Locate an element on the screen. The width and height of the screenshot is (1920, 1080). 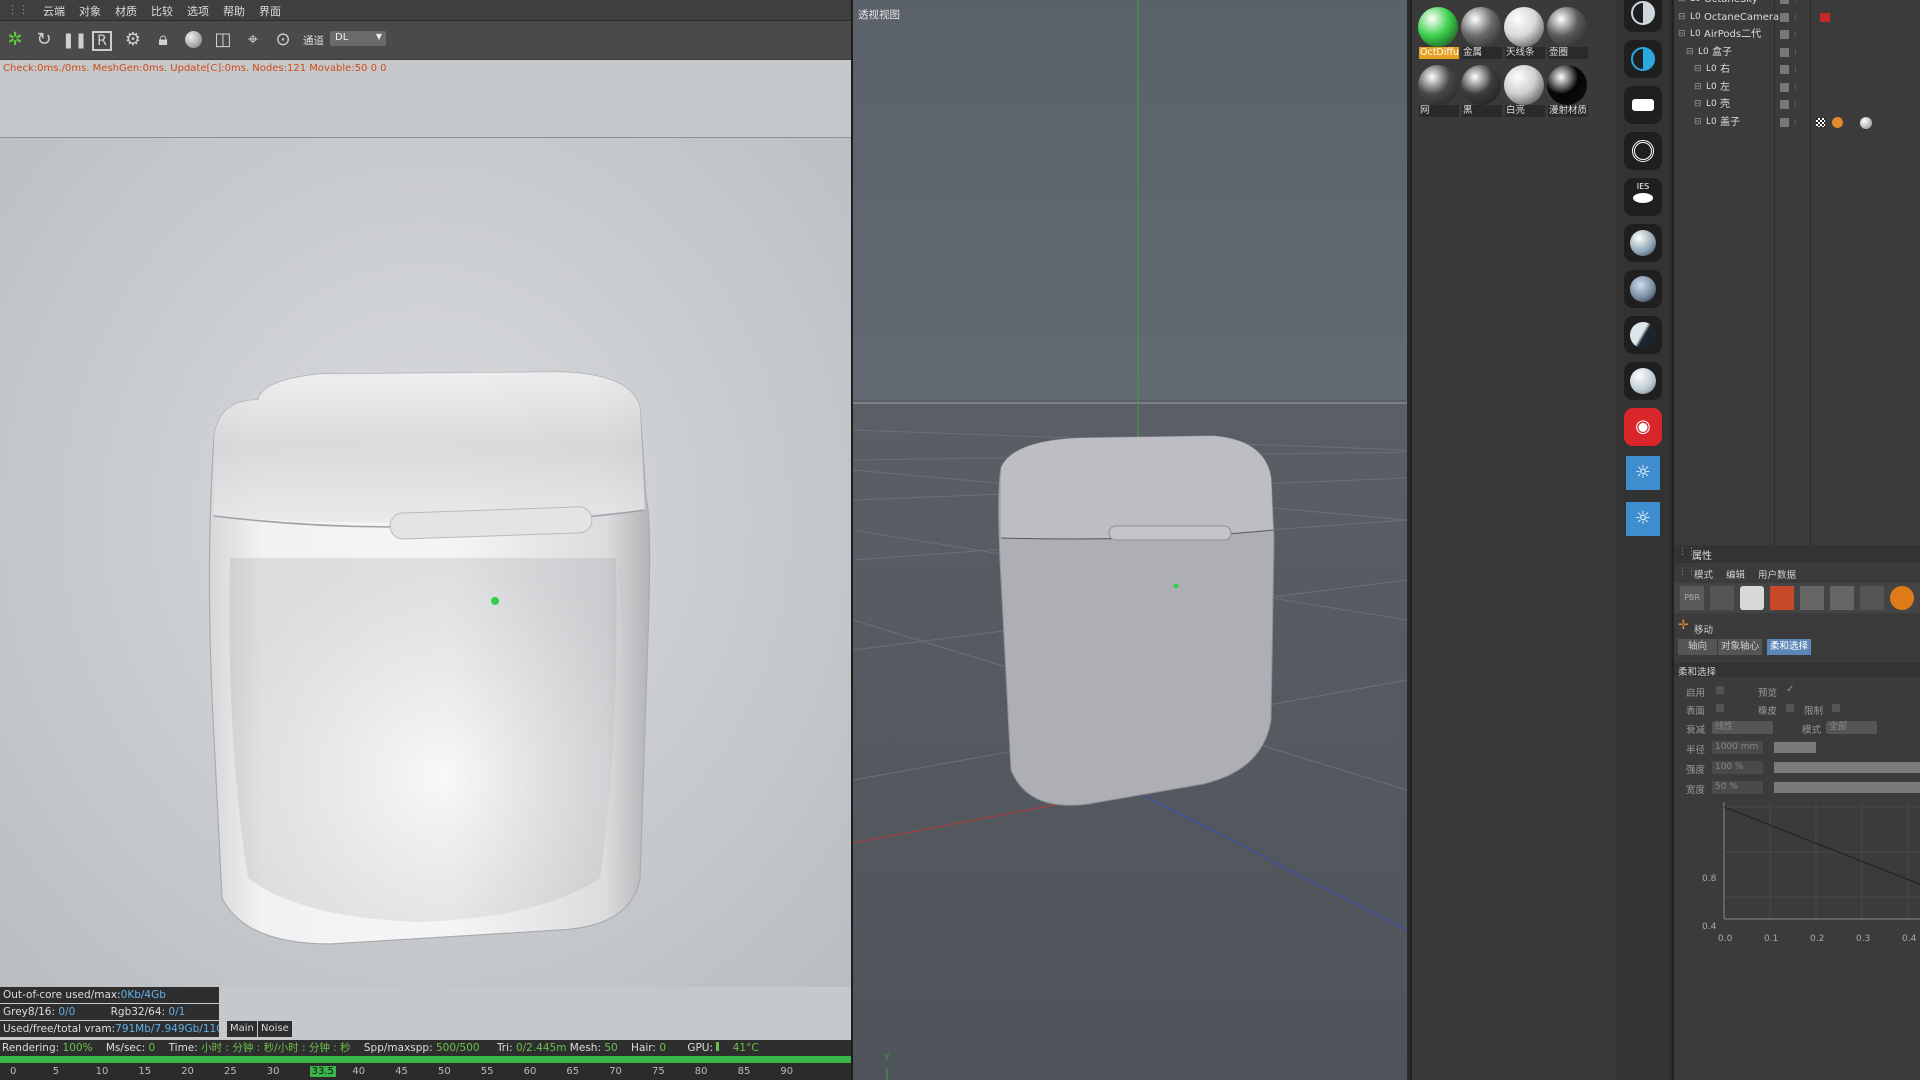
menu-options: 选项 is located at coordinates (198, 9).